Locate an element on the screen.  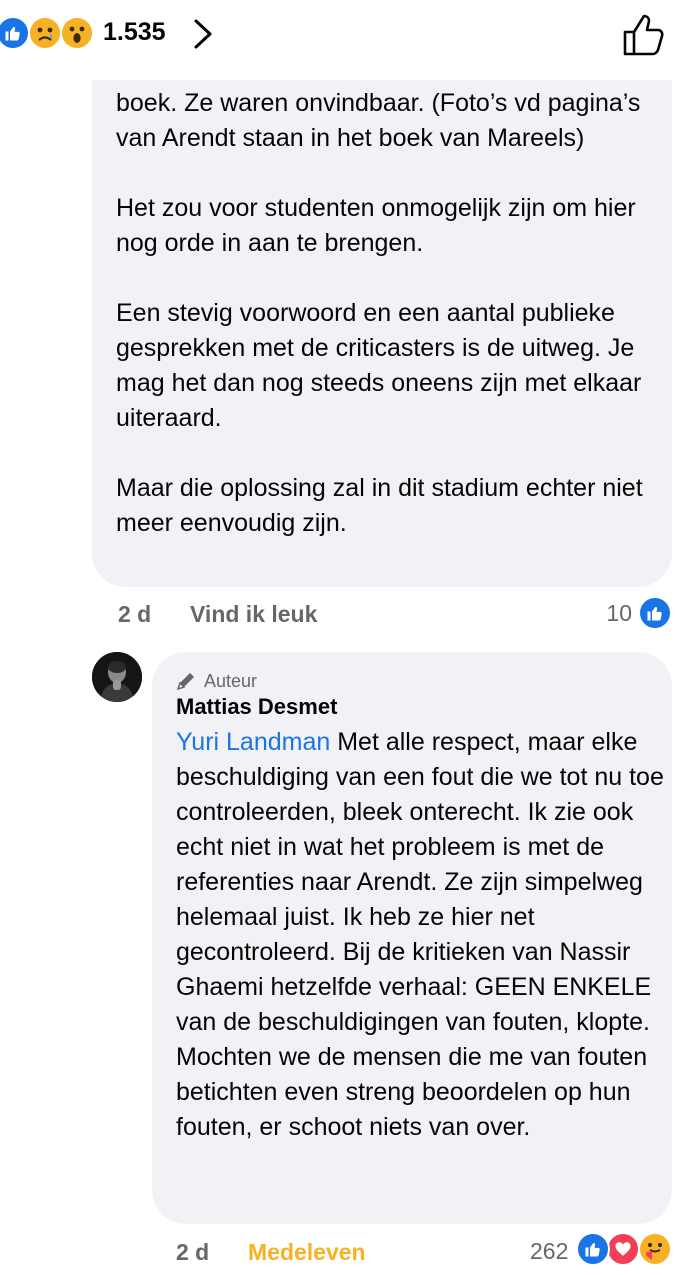
comment-reaction-count: 262 is located at coordinates (549, 1251).